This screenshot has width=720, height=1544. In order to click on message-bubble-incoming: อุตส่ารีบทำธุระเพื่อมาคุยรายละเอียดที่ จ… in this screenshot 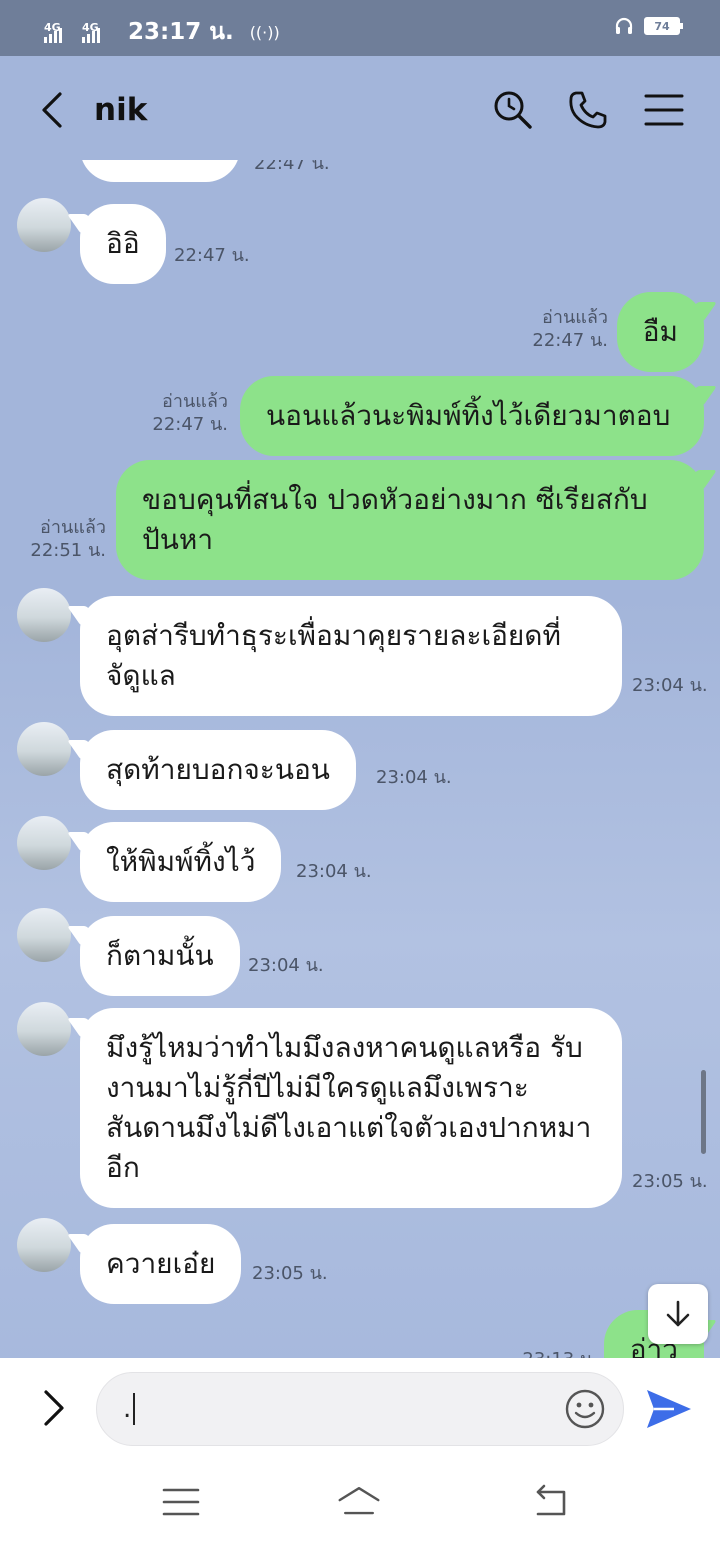, I will do `click(351, 656)`.